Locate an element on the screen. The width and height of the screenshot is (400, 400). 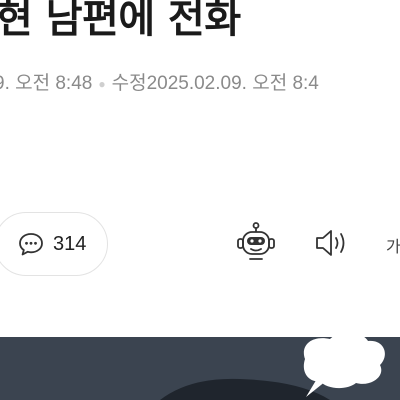
ai-bot-icon is located at coordinates (256, 244).